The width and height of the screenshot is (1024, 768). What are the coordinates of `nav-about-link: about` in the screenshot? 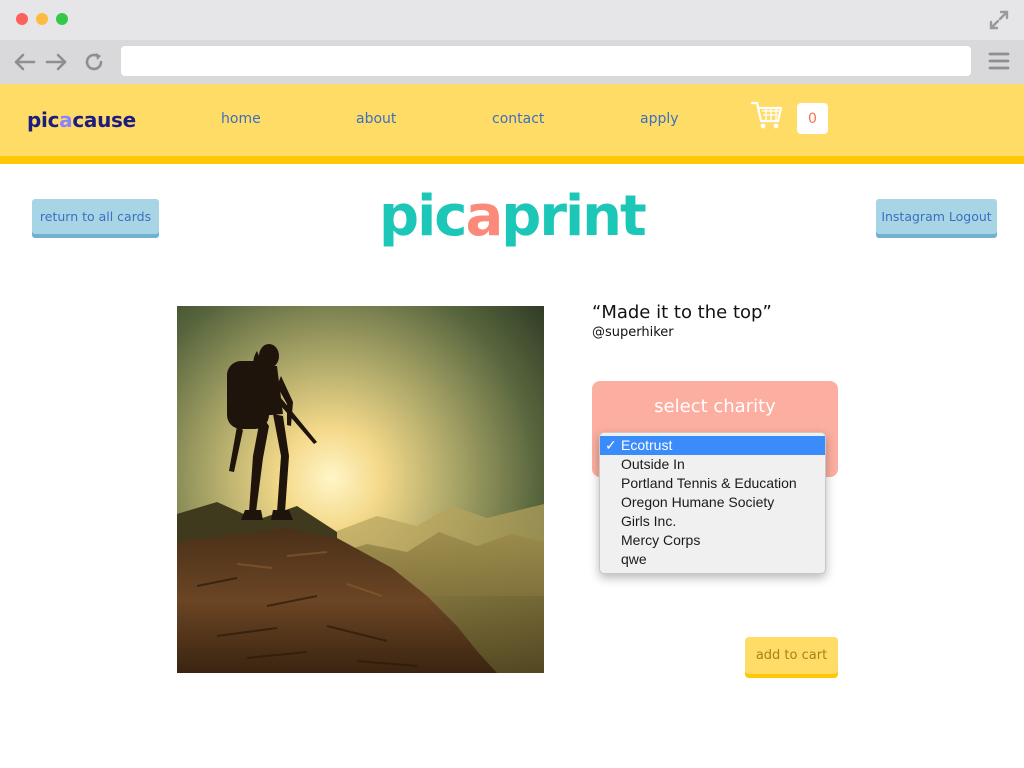 It's located at (376, 119).